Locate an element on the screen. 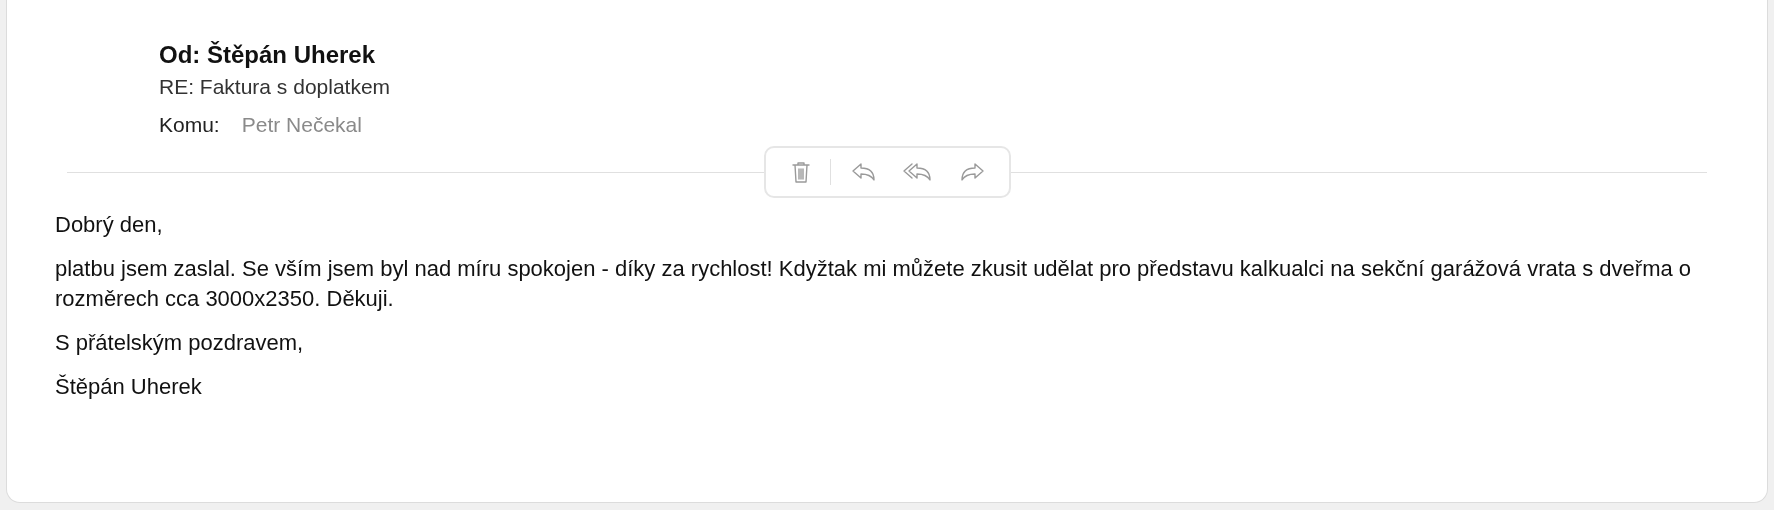  forward-icon is located at coordinates (971, 172).